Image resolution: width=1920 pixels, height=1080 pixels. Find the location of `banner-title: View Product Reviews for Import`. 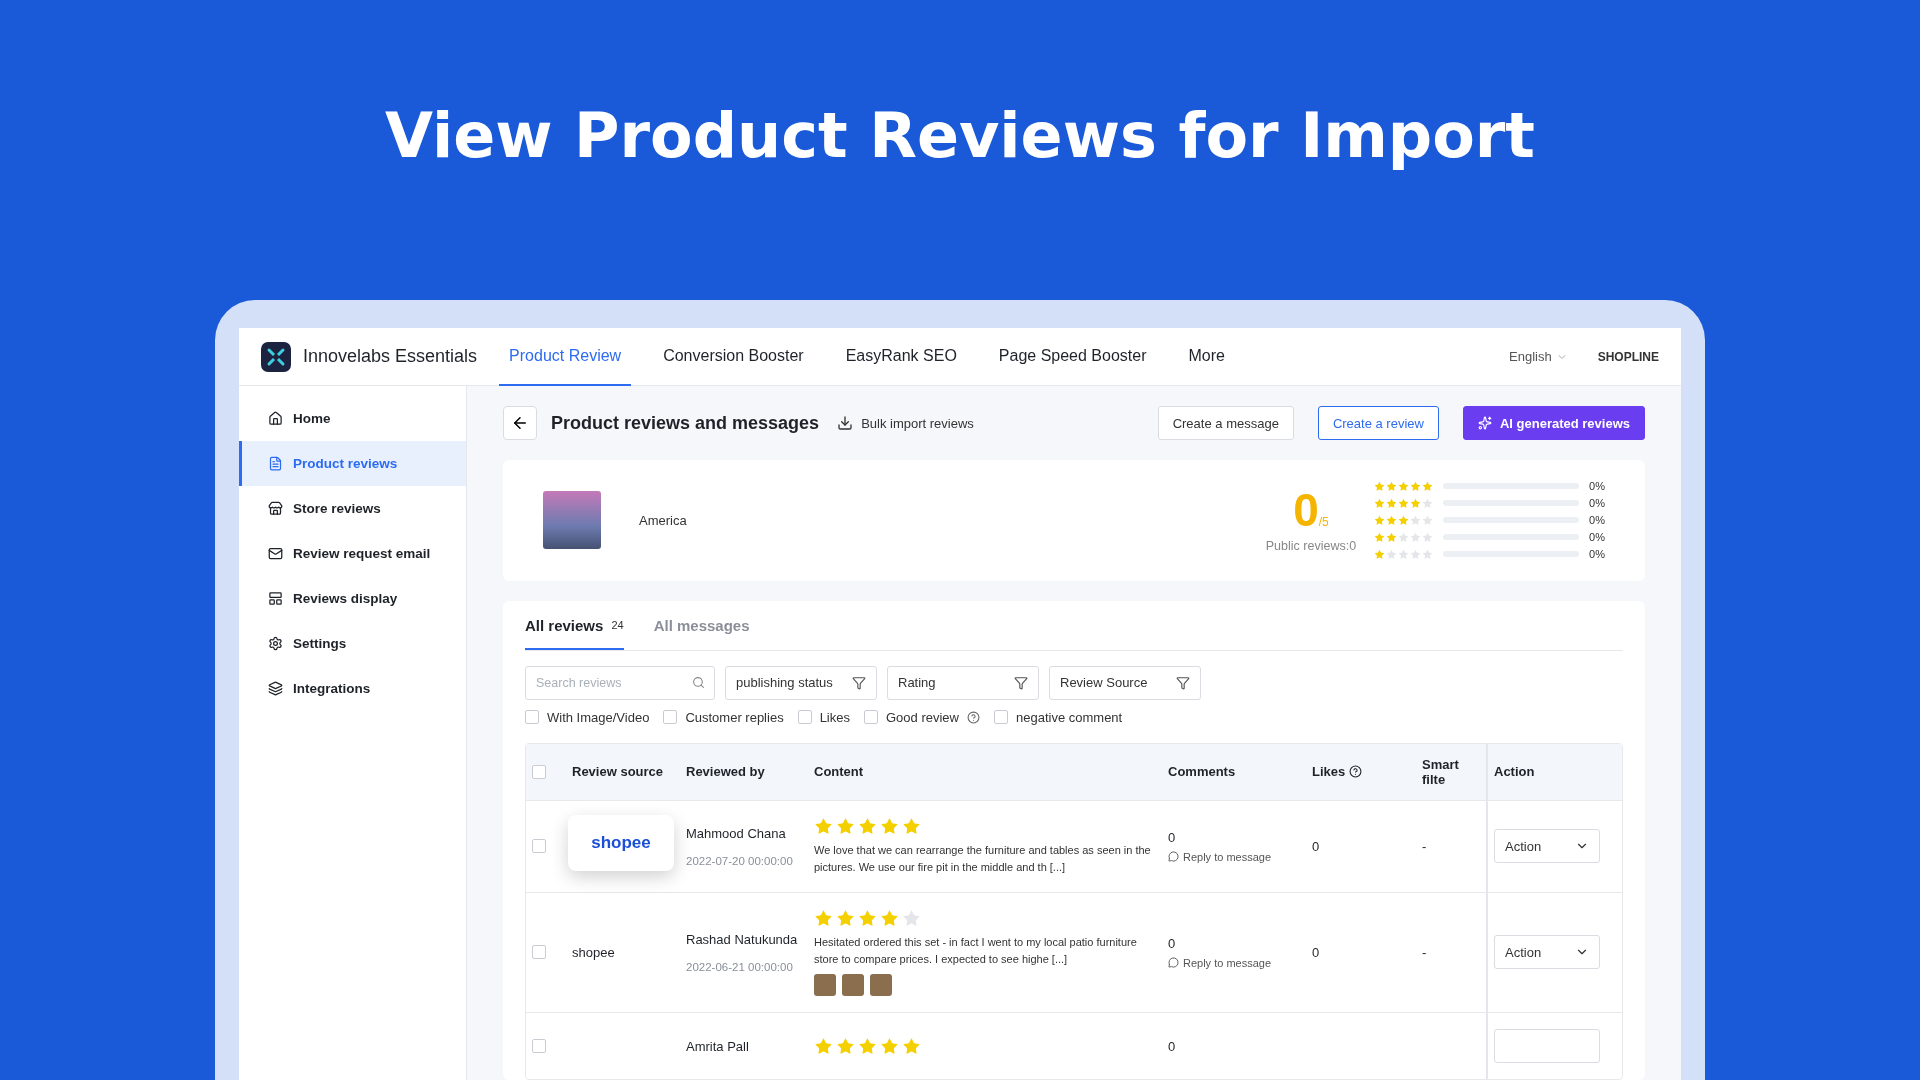

banner-title: View Product Reviews for Import is located at coordinates (960, 135).